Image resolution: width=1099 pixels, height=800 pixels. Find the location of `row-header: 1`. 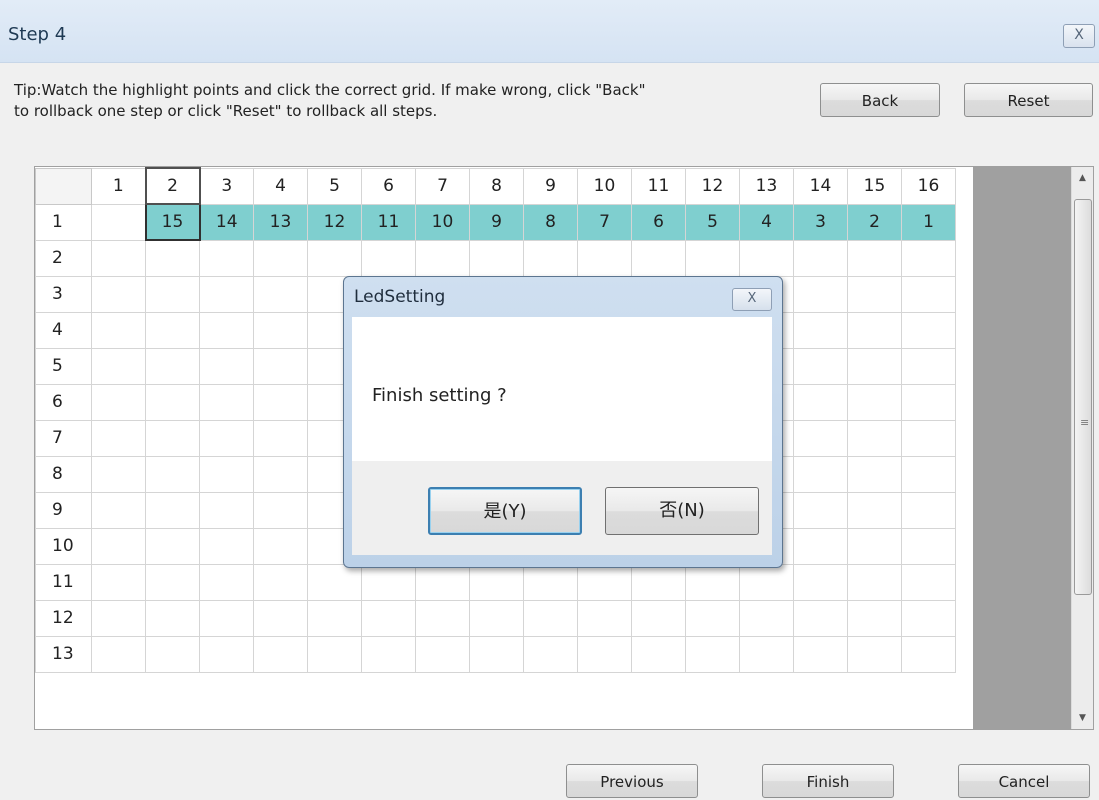

row-header: 1 is located at coordinates (63, 222).